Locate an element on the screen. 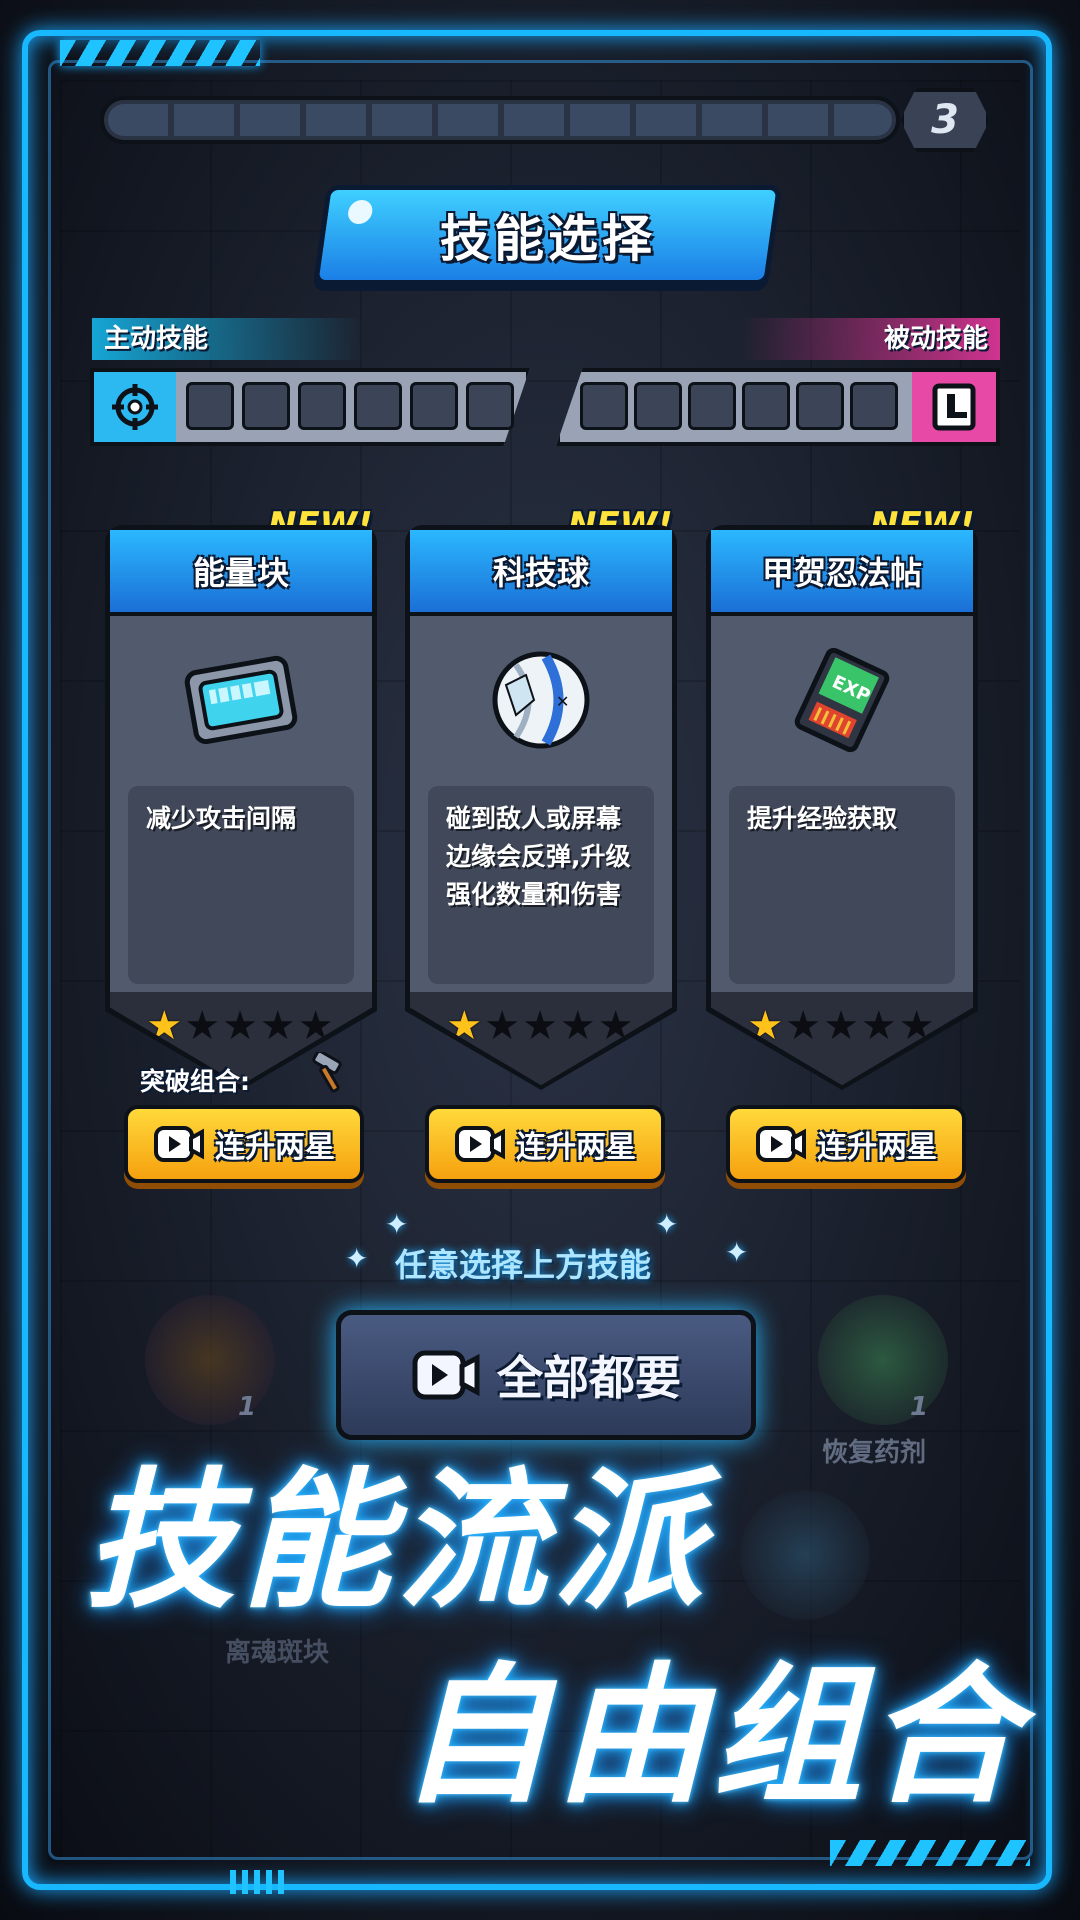 Image resolution: width=1080 pixels, height=1920 pixels. card-body: 甲贺忍法帖 EXP 提升经验获取 ★★★★★ is located at coordinates (842, 807).